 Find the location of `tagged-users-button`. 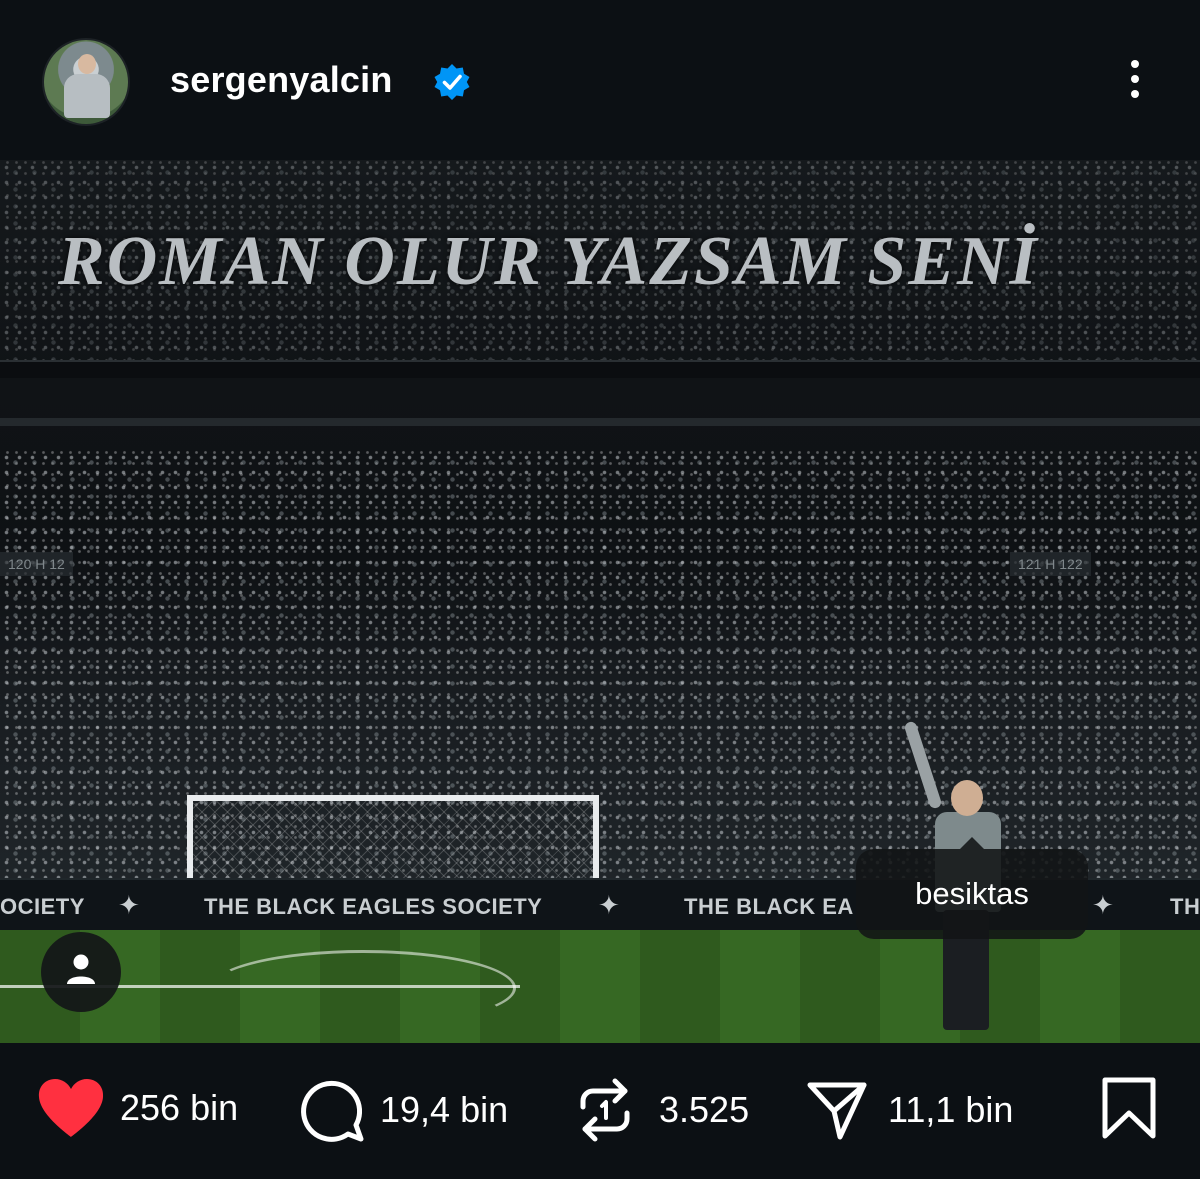

tagged-users-button is located at coordinates (81, 972).